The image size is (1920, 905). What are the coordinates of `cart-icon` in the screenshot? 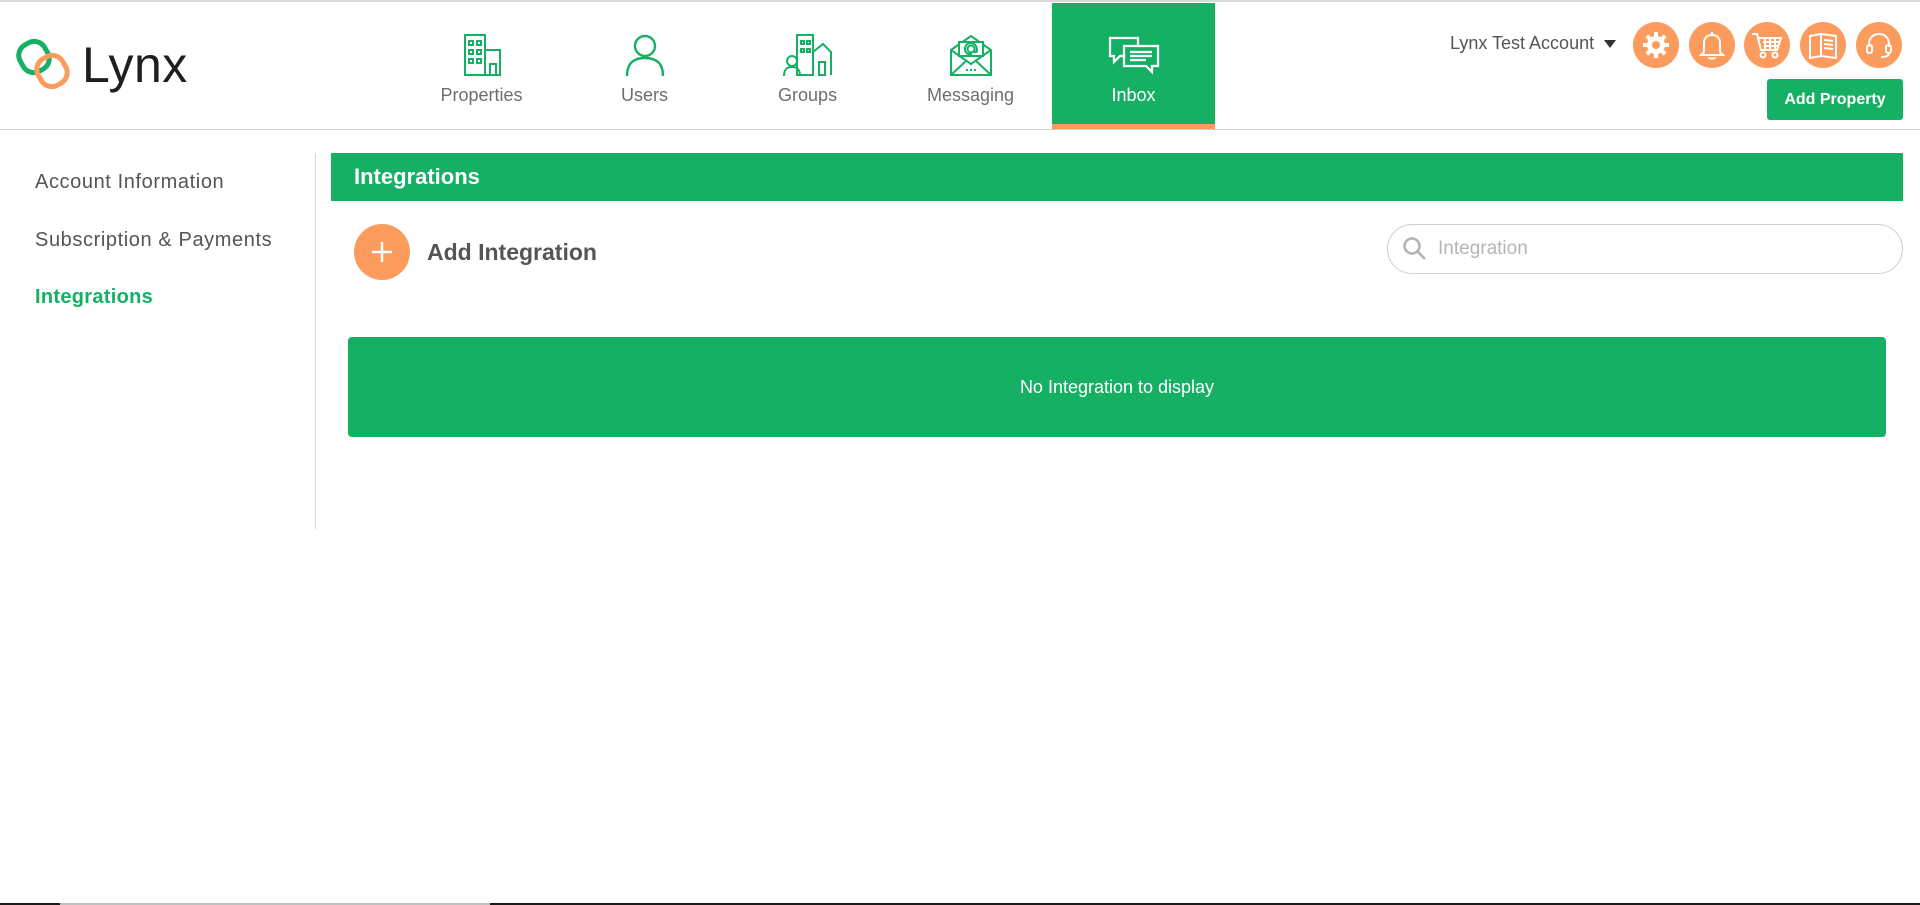 It's located at (1767, 46).